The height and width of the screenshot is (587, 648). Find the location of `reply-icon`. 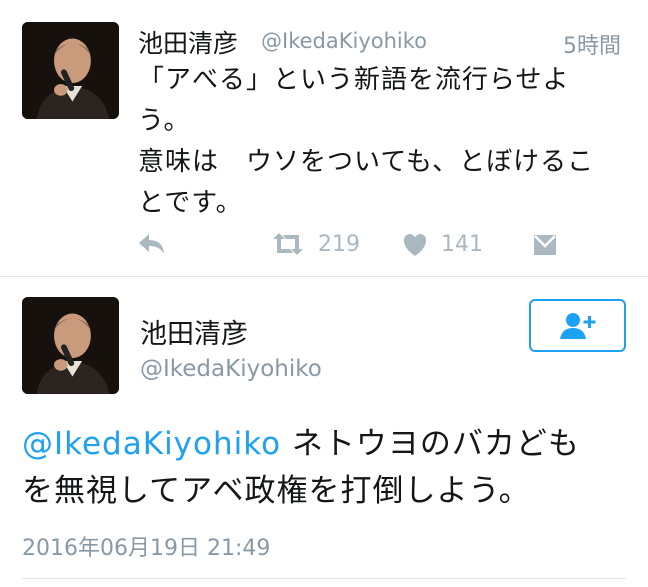

reply-icon is located at coordinates (151, 244).